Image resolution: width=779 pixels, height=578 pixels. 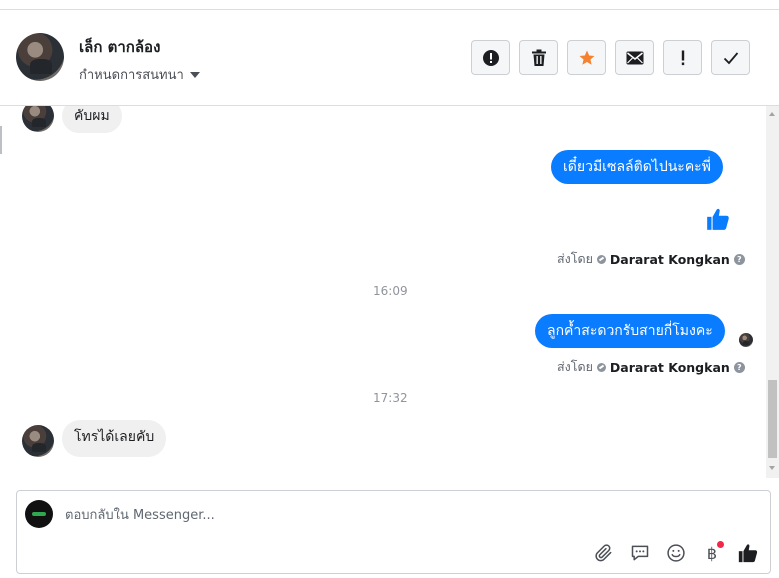 I want to click on check-icon, so click(x=730, y=57).